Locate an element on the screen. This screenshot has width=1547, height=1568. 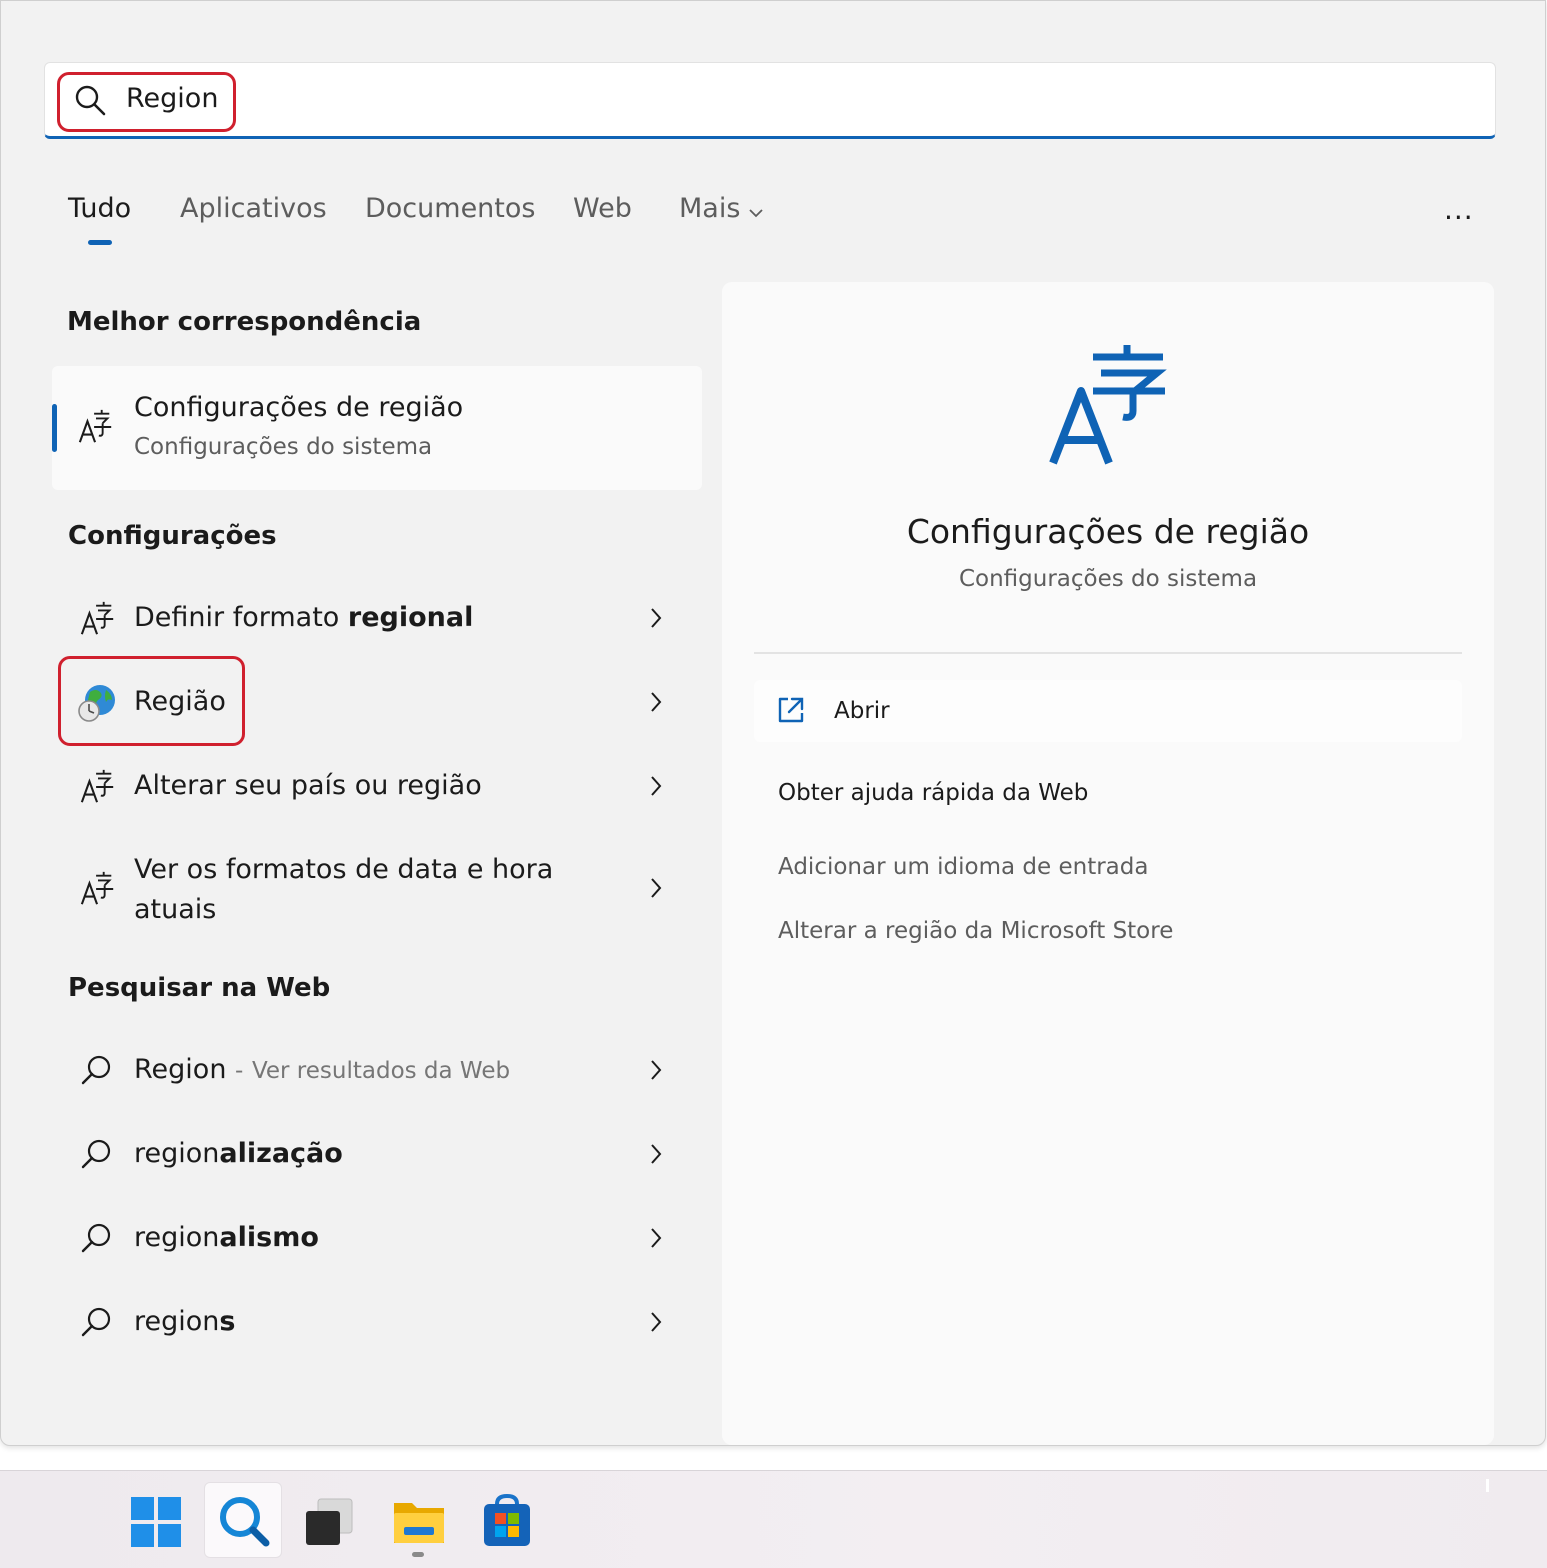
web-search-heading: Pesquisar na Web is located at coordinates (199, 988).